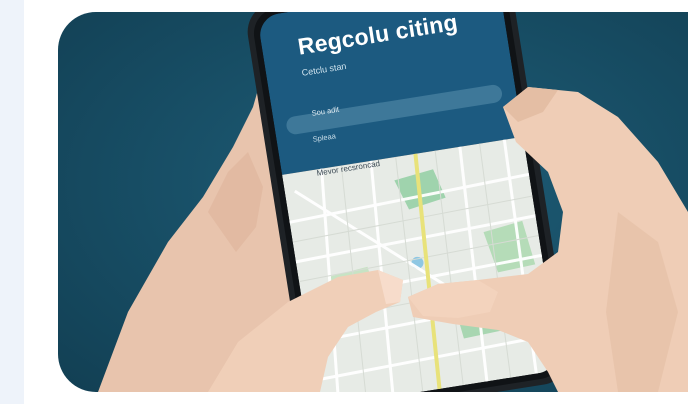 The width and height of the screenshot is (688, 404). Describe the element at coordinates (12, 202) in the screenshot. I see `left-sidebar-strip` at that location.